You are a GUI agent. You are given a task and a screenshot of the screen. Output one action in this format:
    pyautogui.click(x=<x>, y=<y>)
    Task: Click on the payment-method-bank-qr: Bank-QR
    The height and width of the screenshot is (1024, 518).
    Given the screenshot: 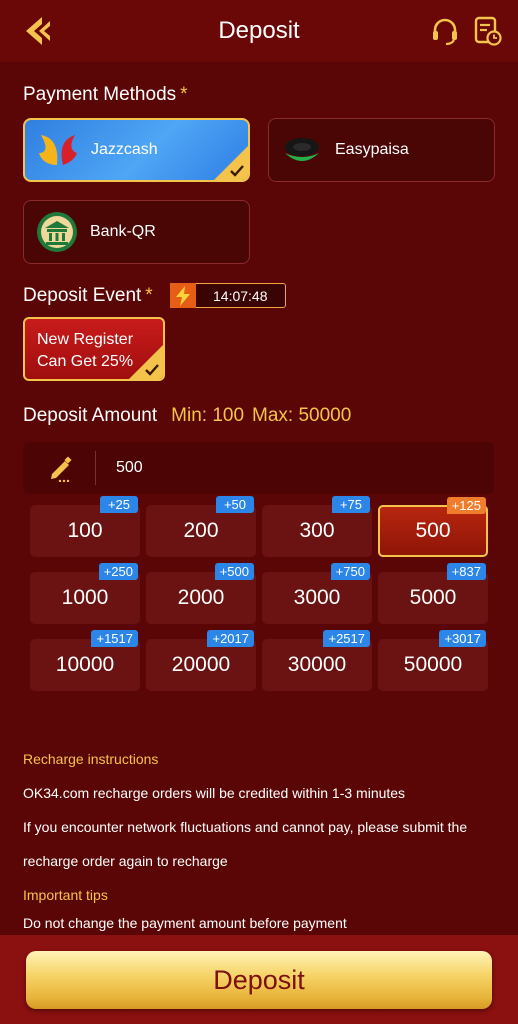 What is the action you would take?
    pyautogui.click(x=136, y=232)
    